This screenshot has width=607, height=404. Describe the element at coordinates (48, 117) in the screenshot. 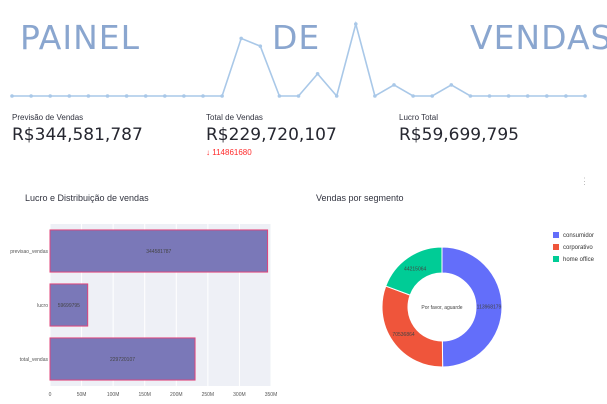

I see `metric-label: Previsão de Vendas` at that location.